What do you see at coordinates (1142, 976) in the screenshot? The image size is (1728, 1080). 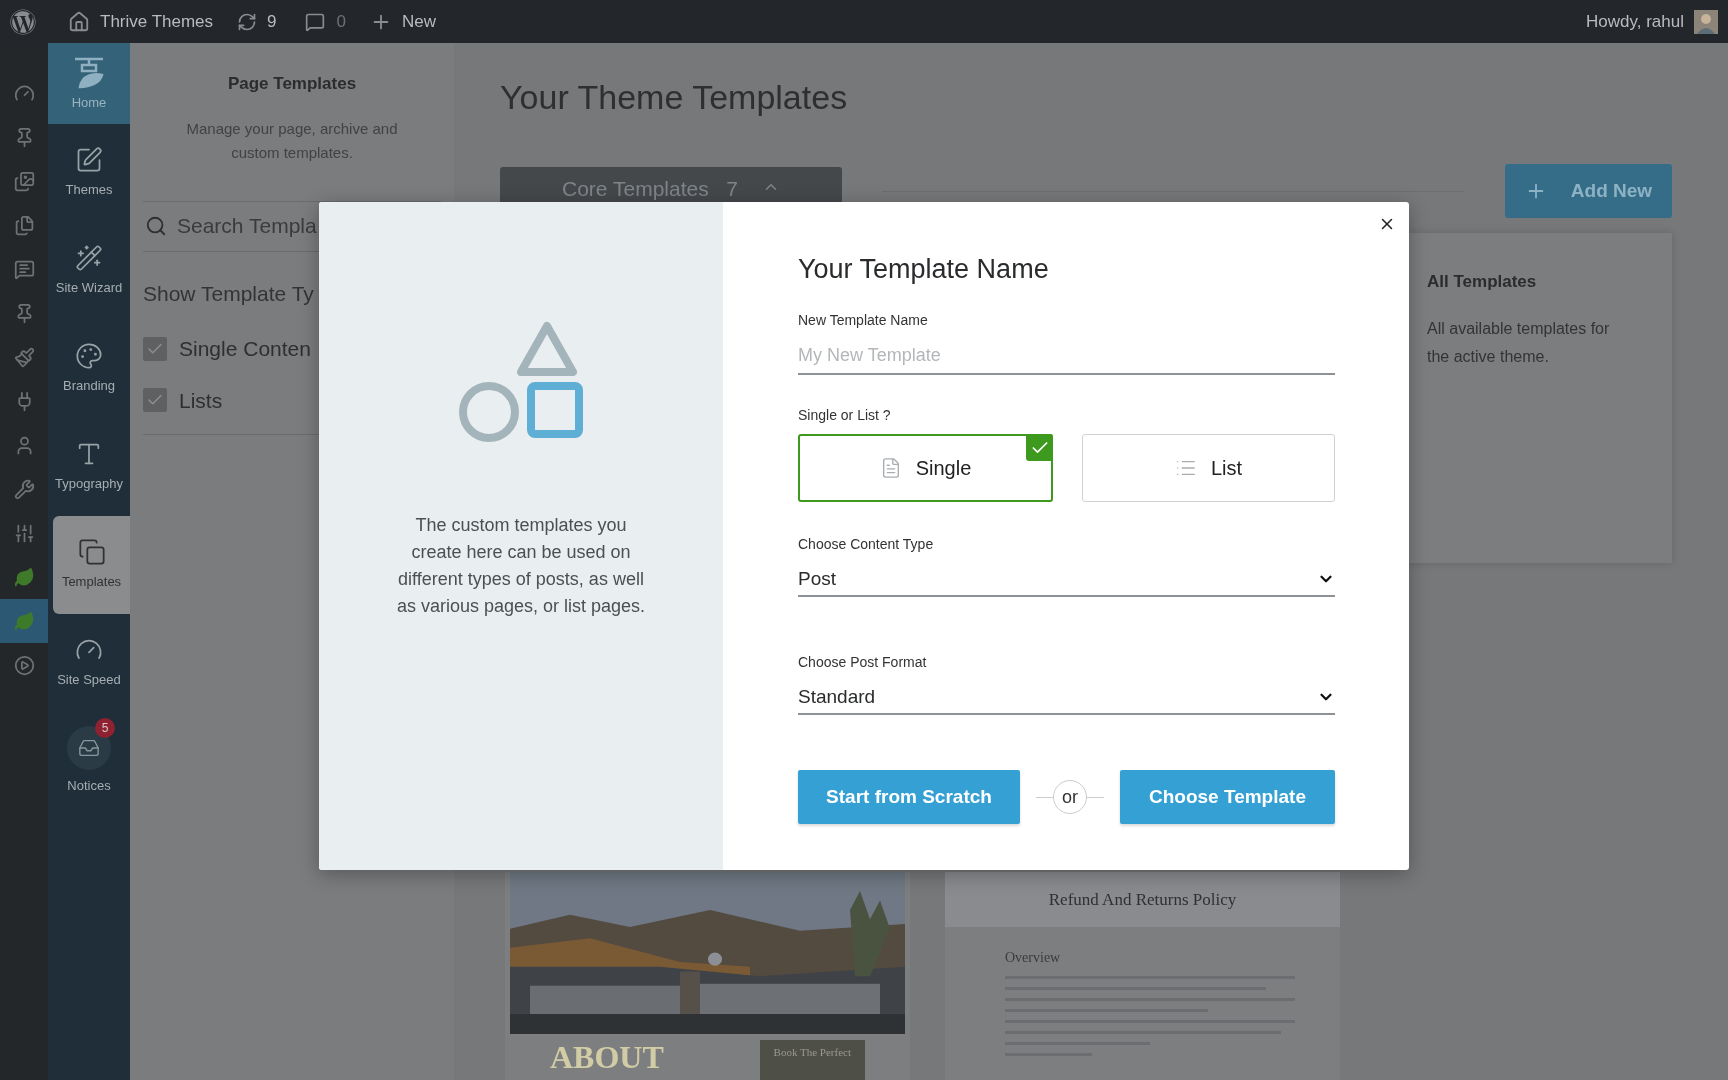 I see `template-preview: Refund And Returns Policy Overview` at bounding box center [1142, 976].